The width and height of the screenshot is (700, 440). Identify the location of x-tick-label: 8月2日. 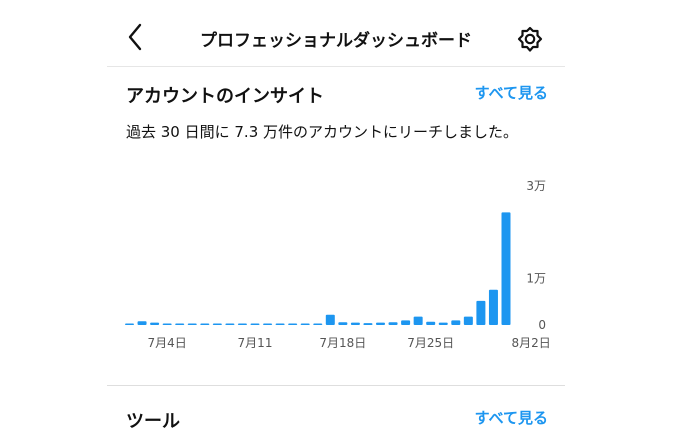
(530, 343).